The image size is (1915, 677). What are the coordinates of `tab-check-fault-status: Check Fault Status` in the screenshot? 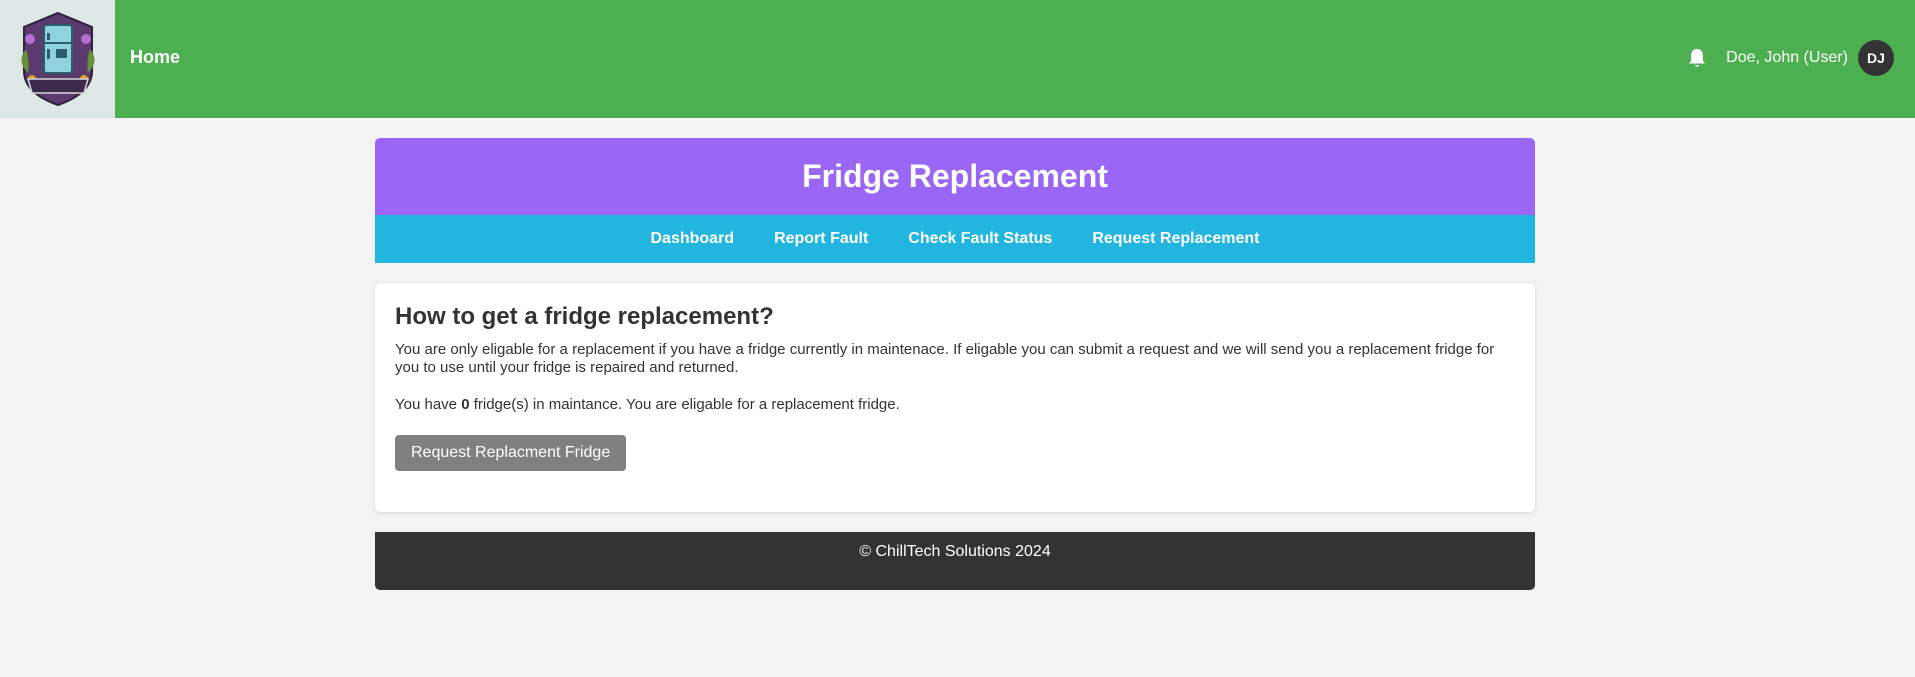 It's located at (980, 239).